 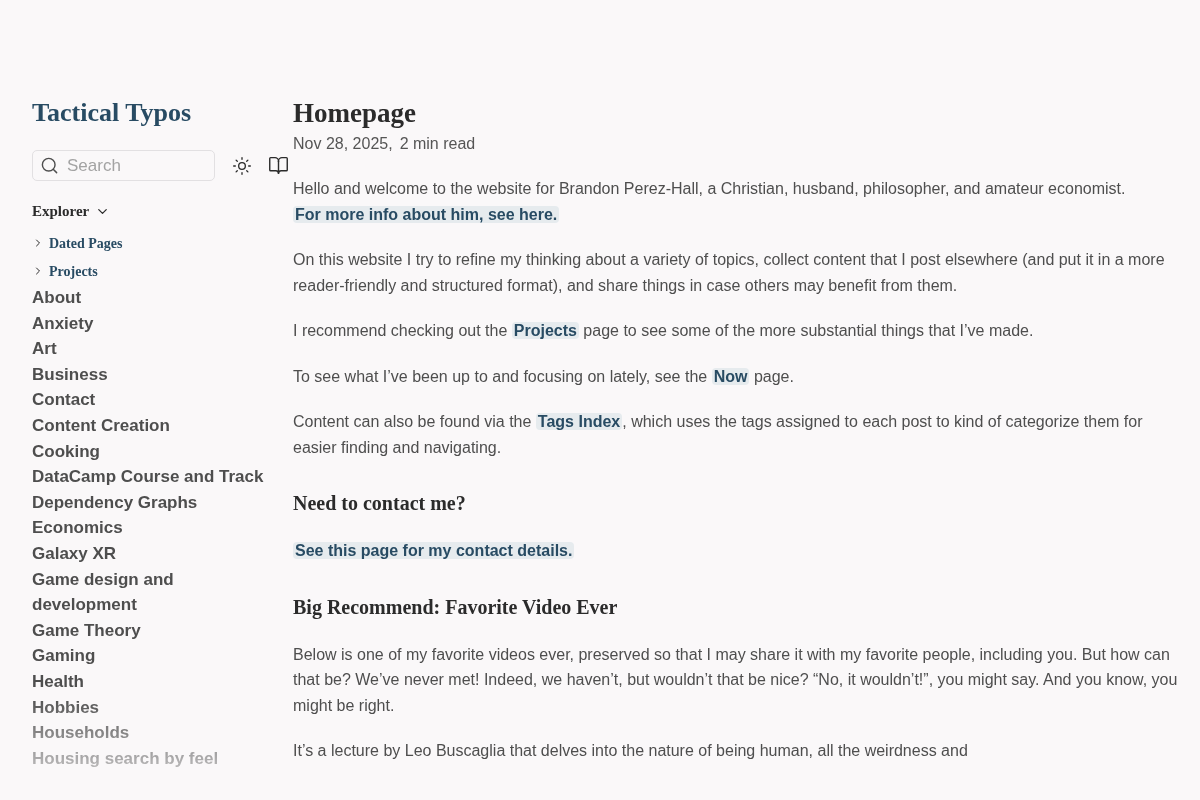 What do you see at coordinates (44, 349) in the screenshot?
I see `sidebar-link: Art` at bounding box center [44, 349].